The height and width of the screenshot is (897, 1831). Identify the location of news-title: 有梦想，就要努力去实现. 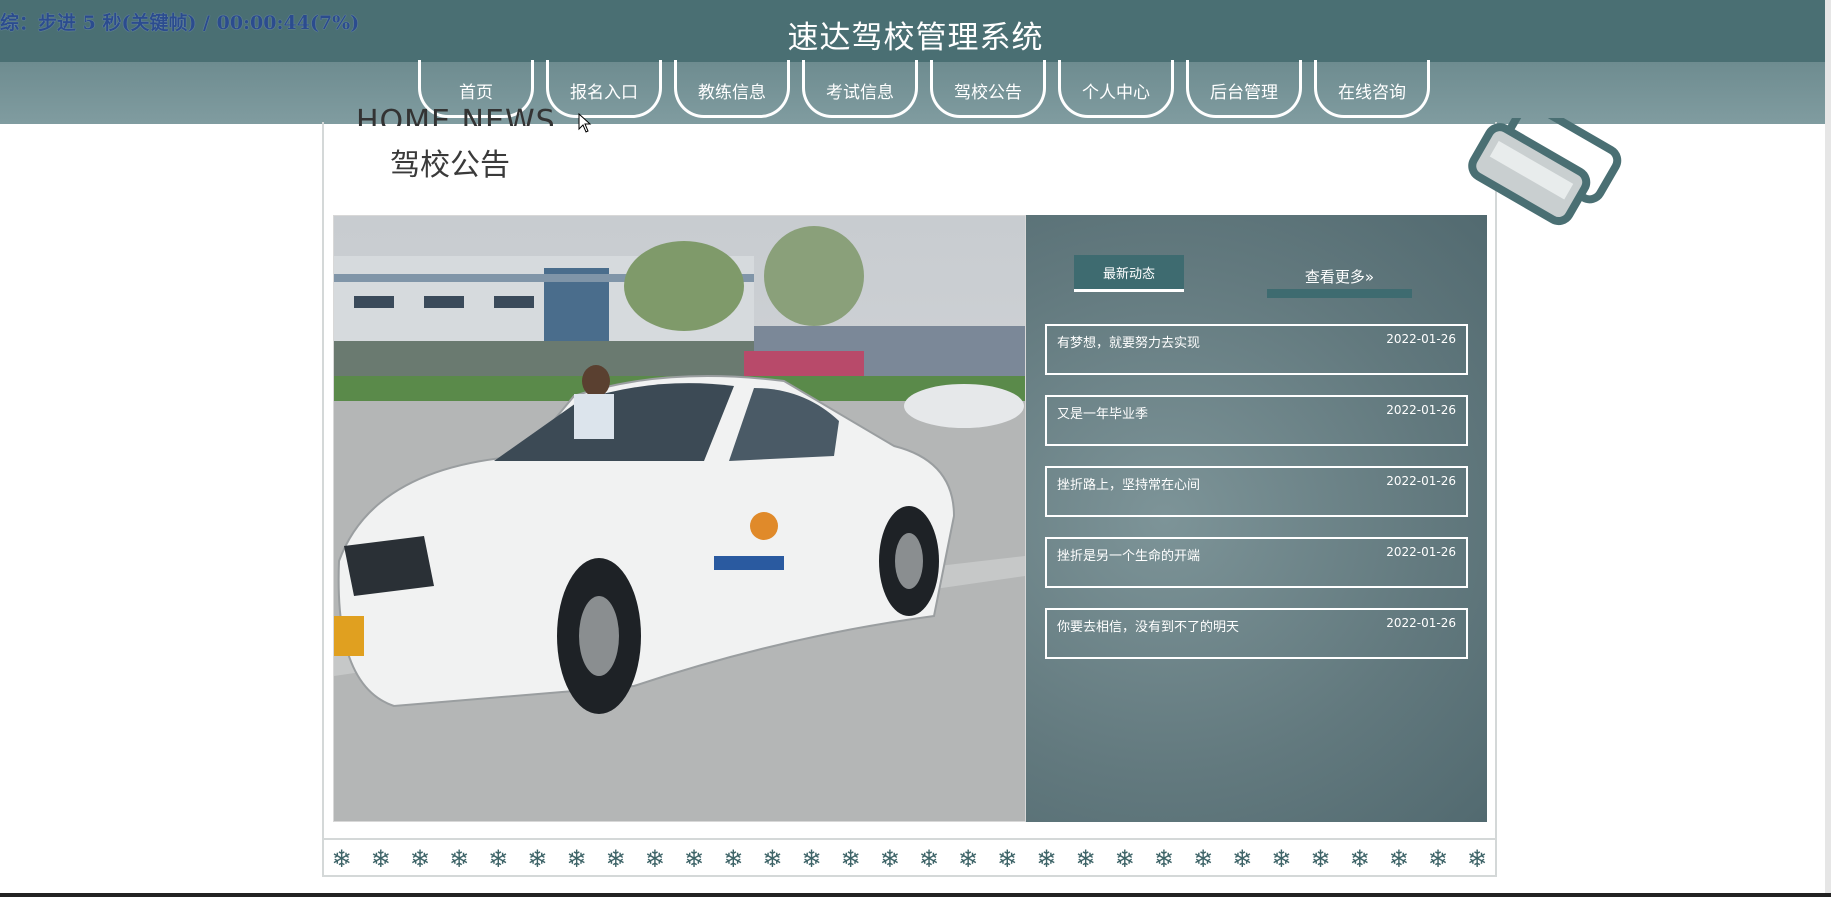
(1129, 343).